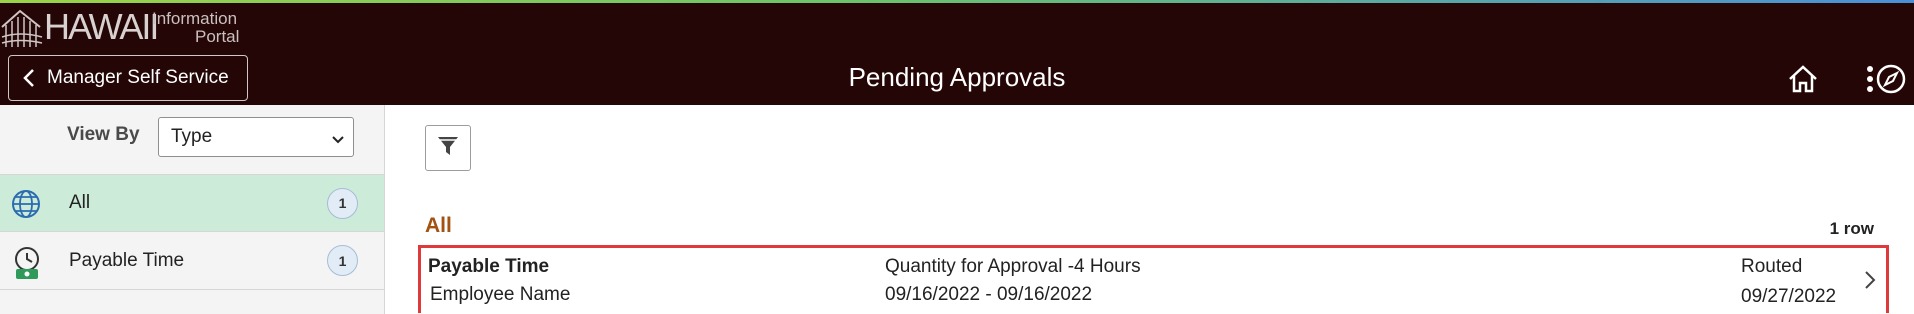 This screenshot has height=314, width=1914. What do you see at coordinates (80, 202) in the screenshot?
I see `sidebar-item-label: All` at bounding box center [80, 202].